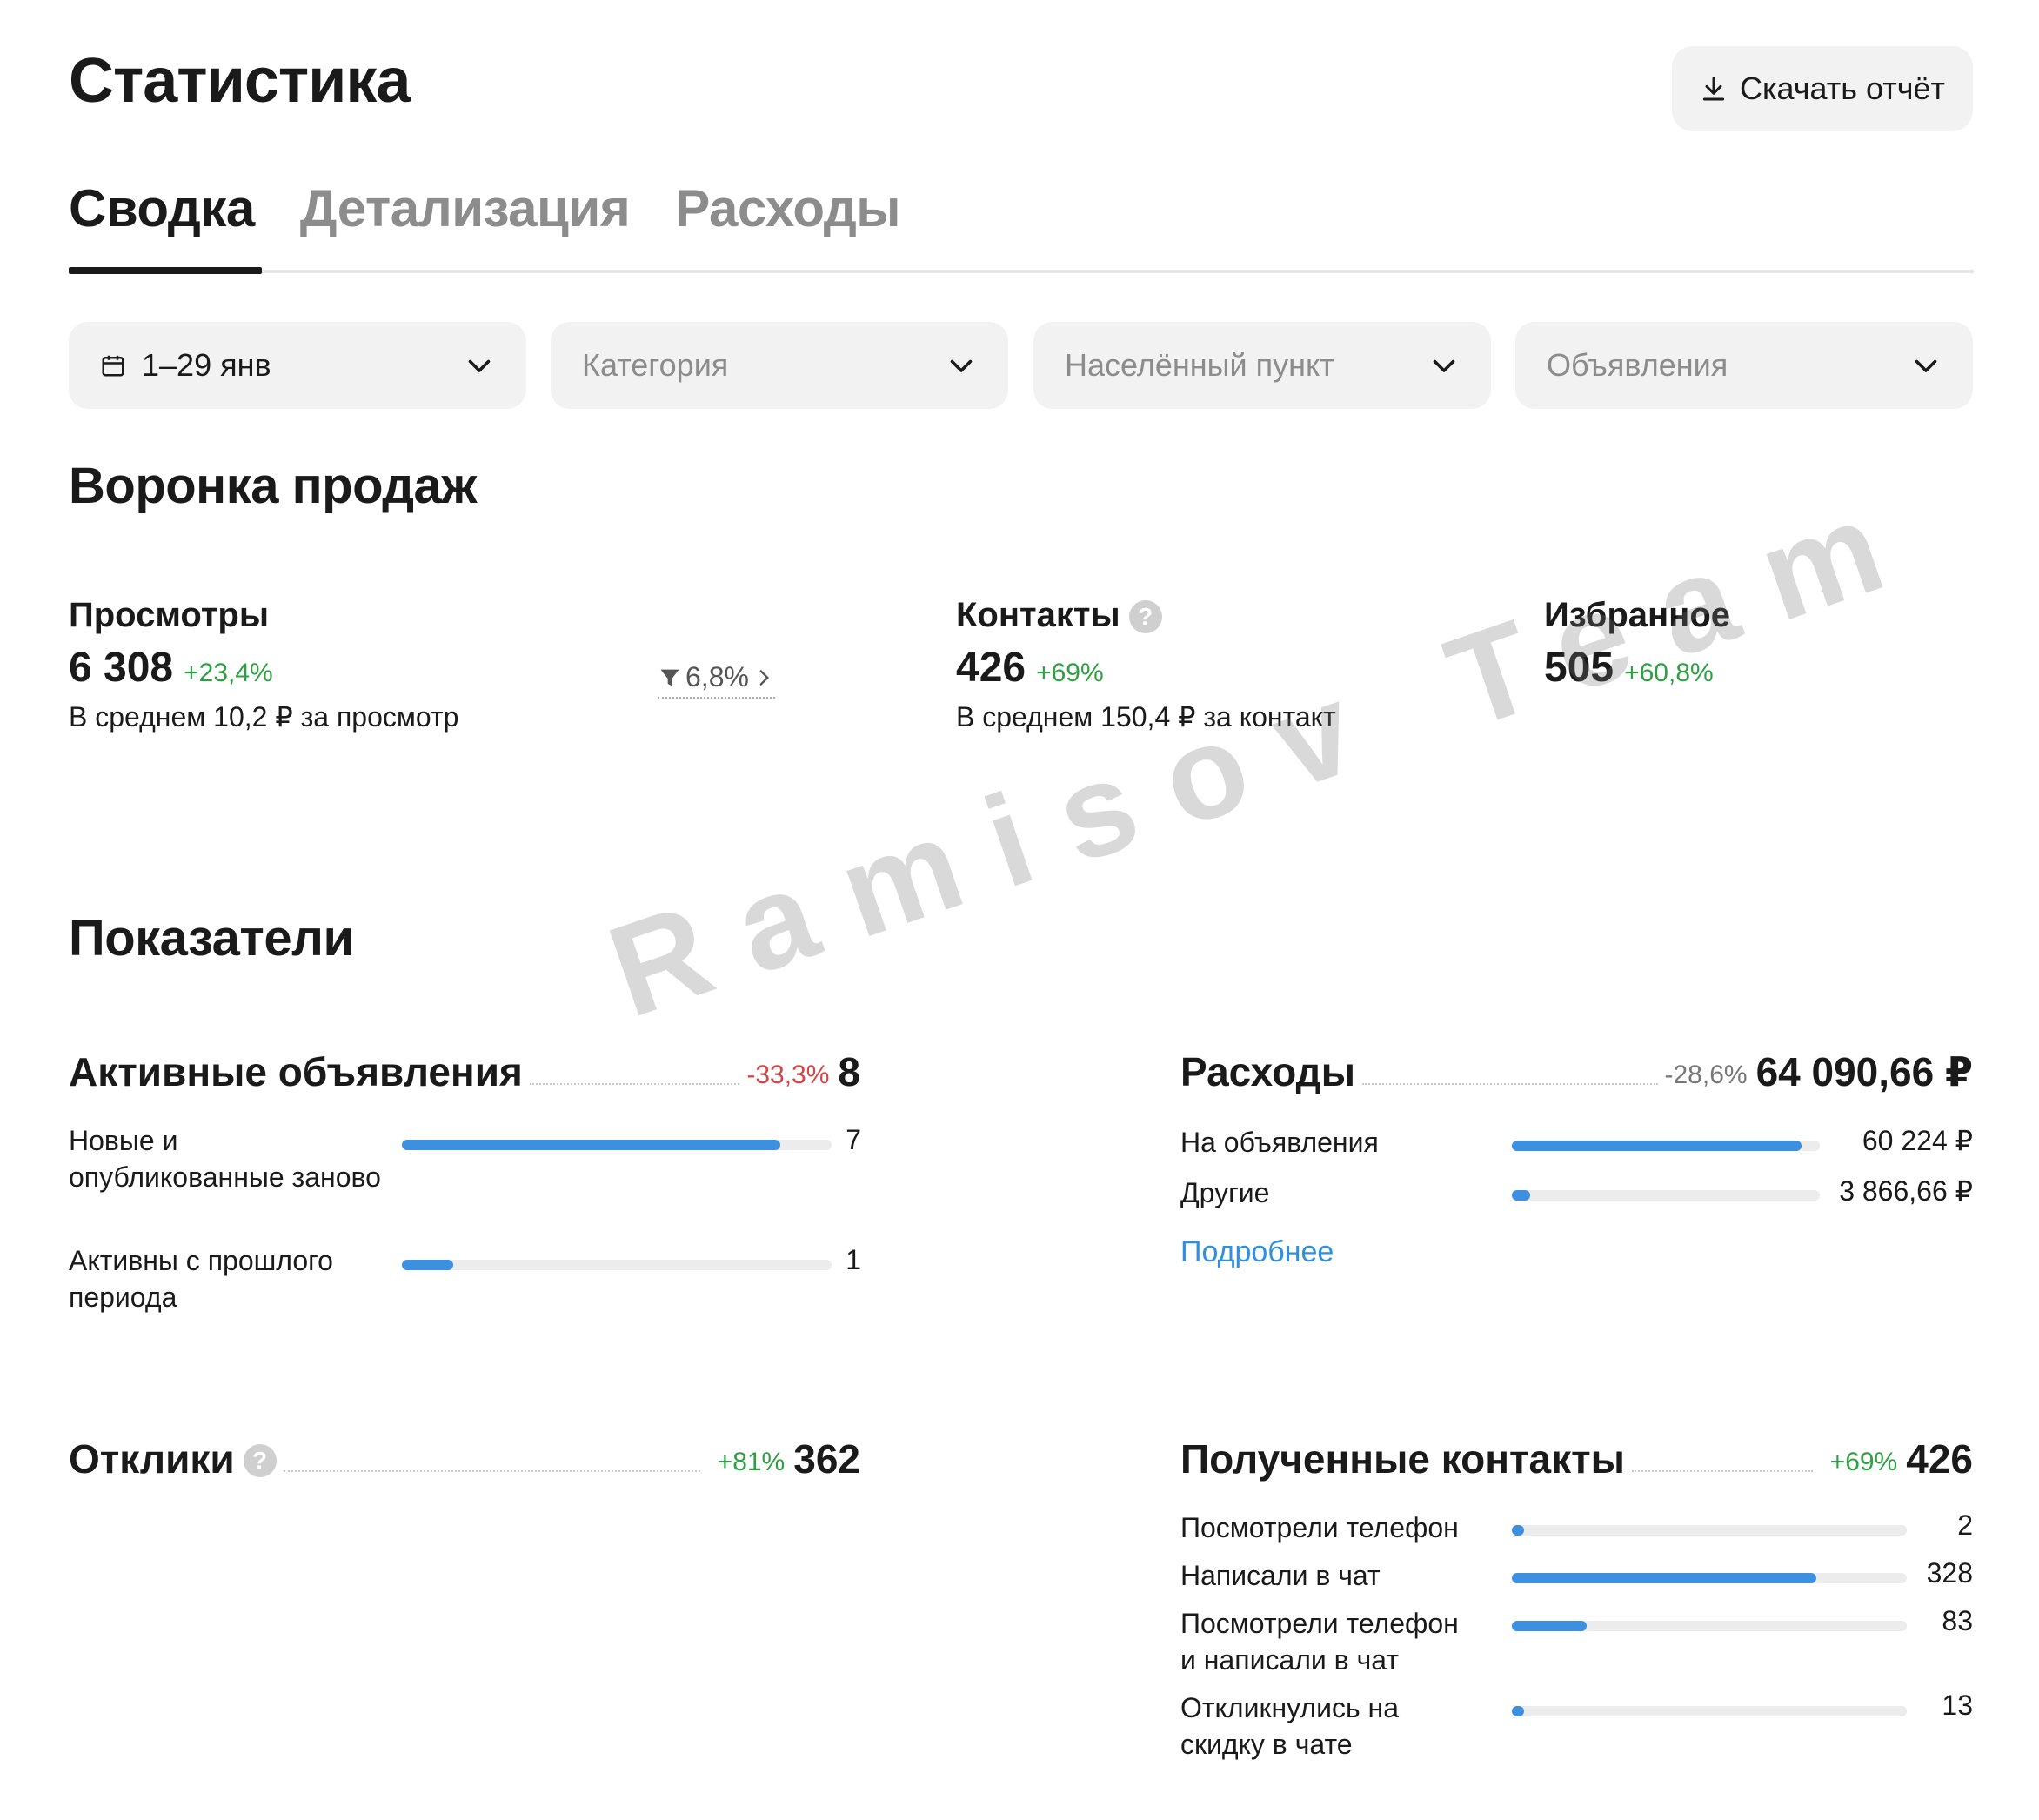  I want to click on page-title: Статистика, so click(240, 81).